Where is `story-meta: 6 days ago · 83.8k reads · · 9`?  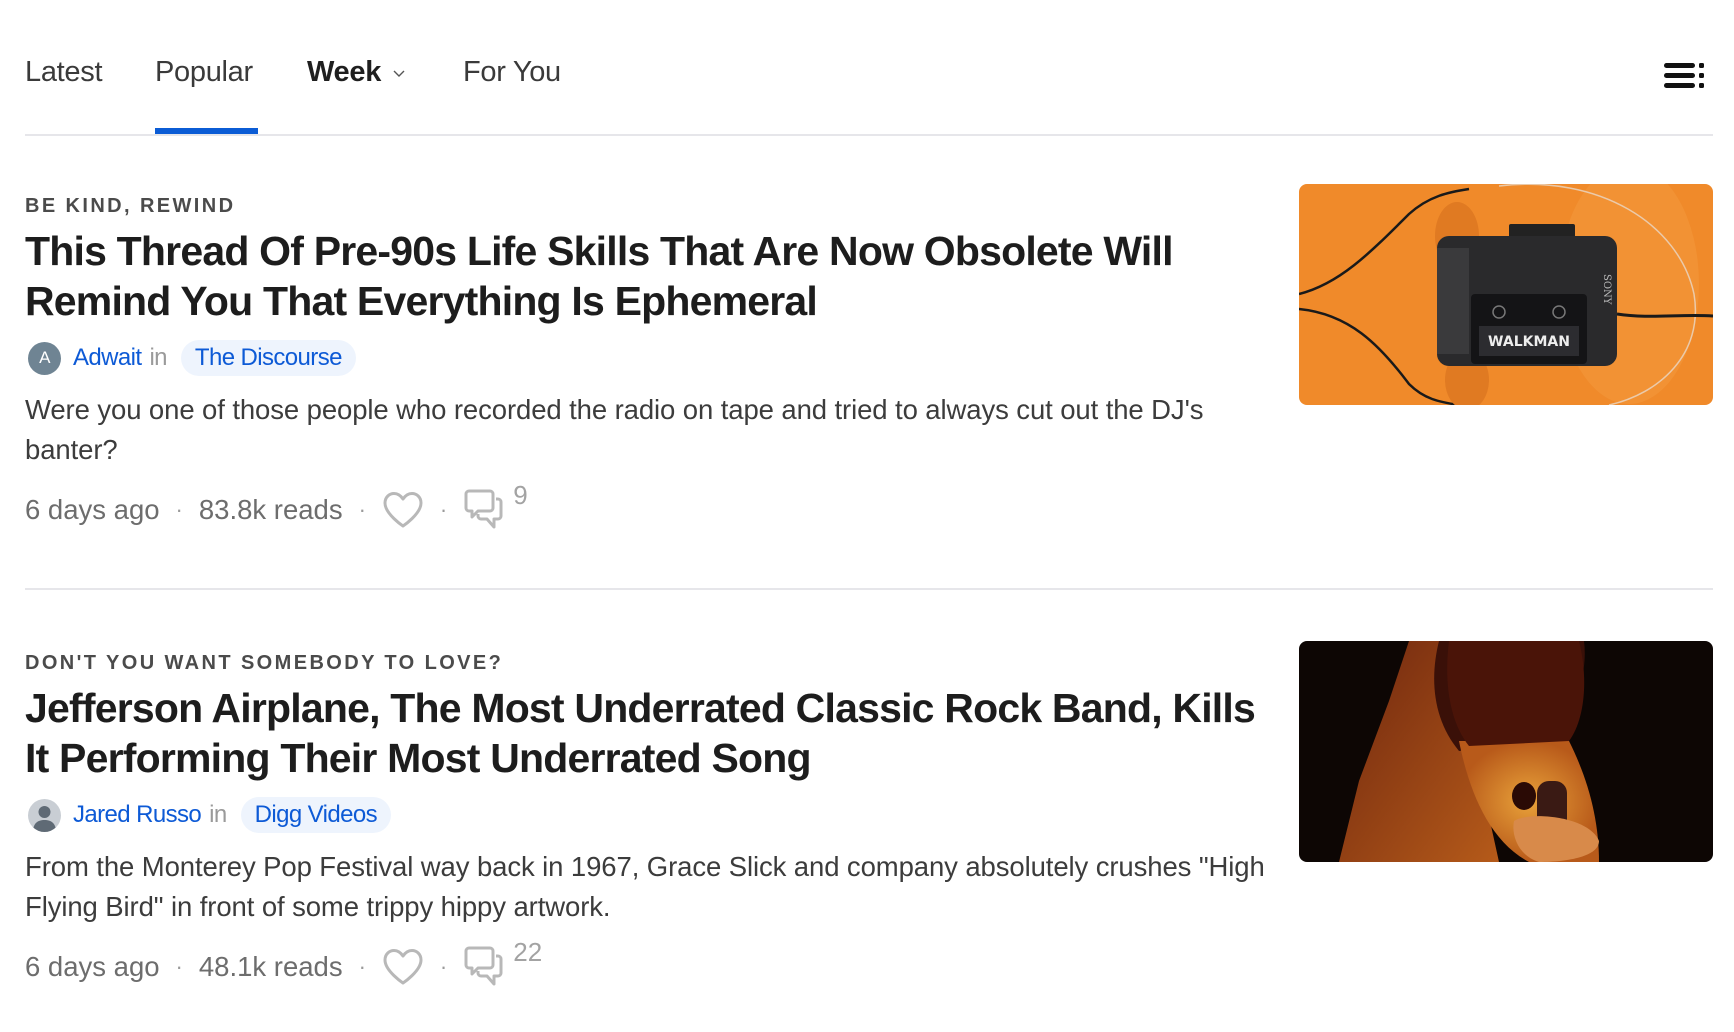 story-meta: 6 days ago · 83.8k reads · · 9 is located at coordinates (645, 506).